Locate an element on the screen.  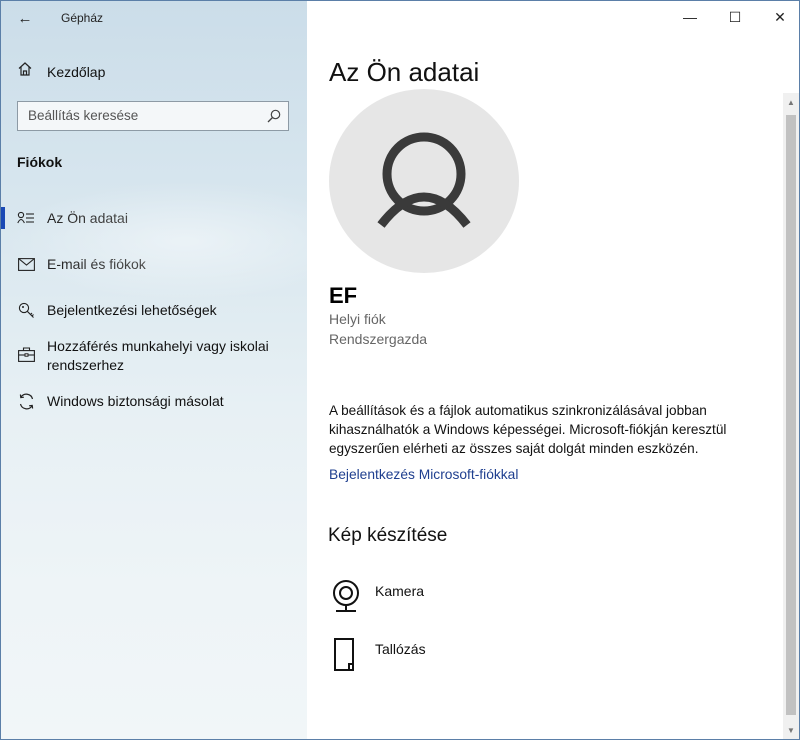
active-indicator is located at coordinates (3, 218).